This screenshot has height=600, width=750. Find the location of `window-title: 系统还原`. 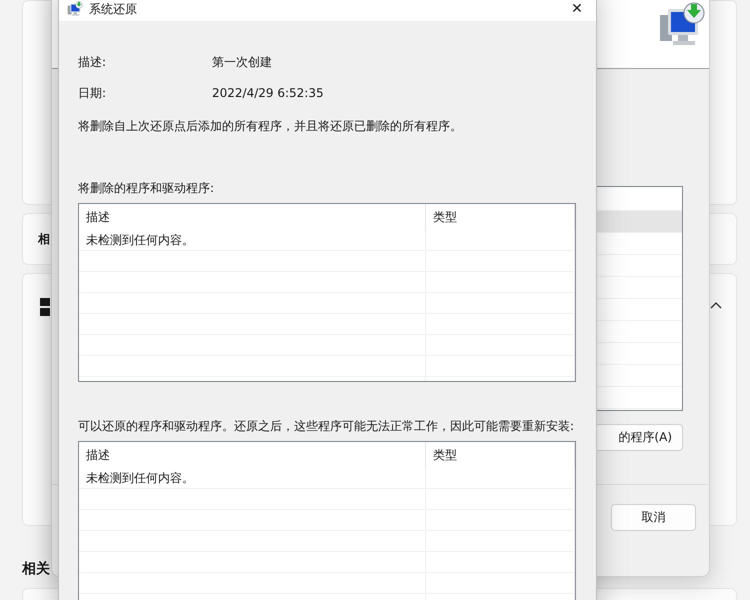

window-title: 系统还原 is located at coordinates (113, 9).